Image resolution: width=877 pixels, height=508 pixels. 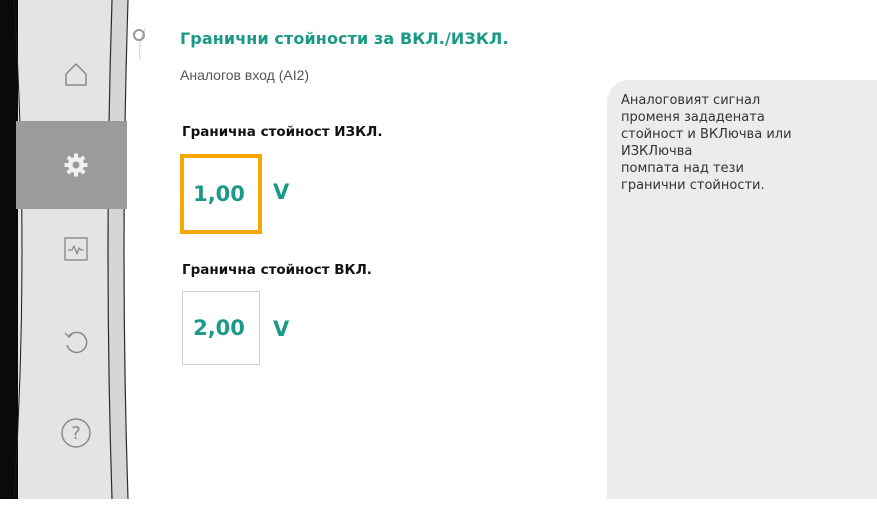 I want to click on page-subtitle: Аналогов вход (AI2), so click(x=245, y=75).